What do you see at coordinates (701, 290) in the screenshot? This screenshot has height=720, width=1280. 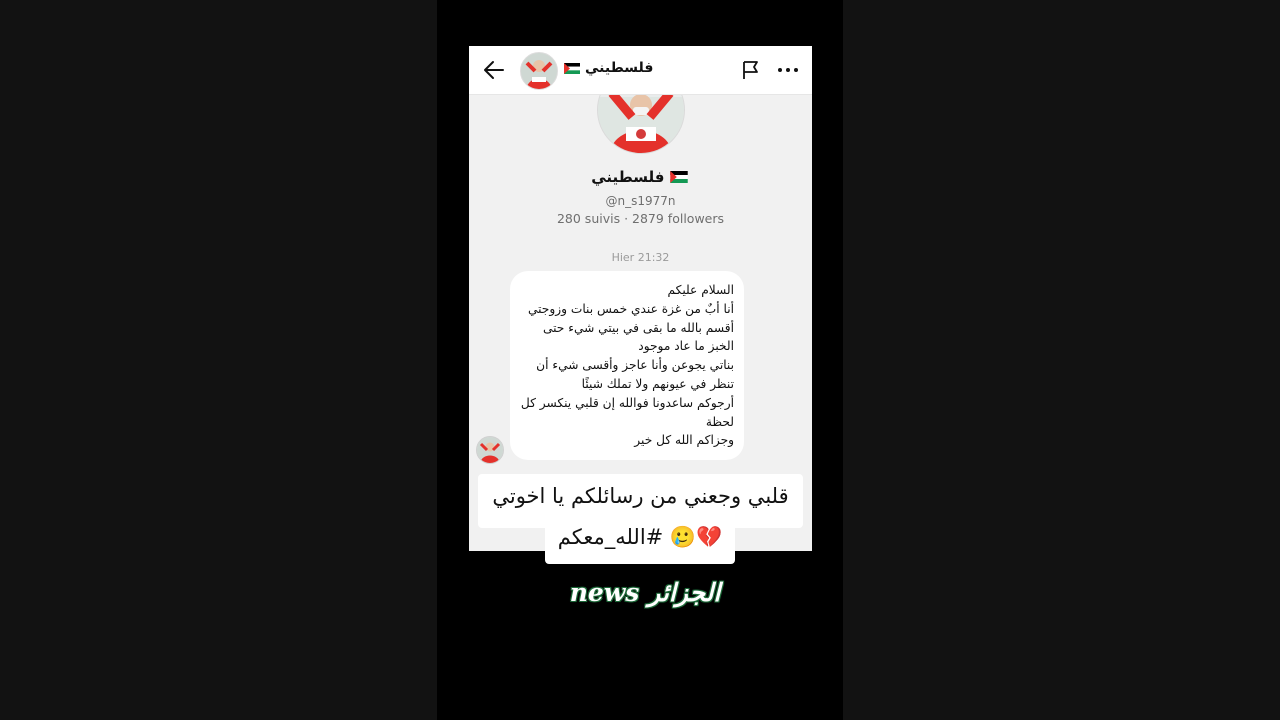 I see `message-line: السلام عليكم` at bounding box center [701, 290].